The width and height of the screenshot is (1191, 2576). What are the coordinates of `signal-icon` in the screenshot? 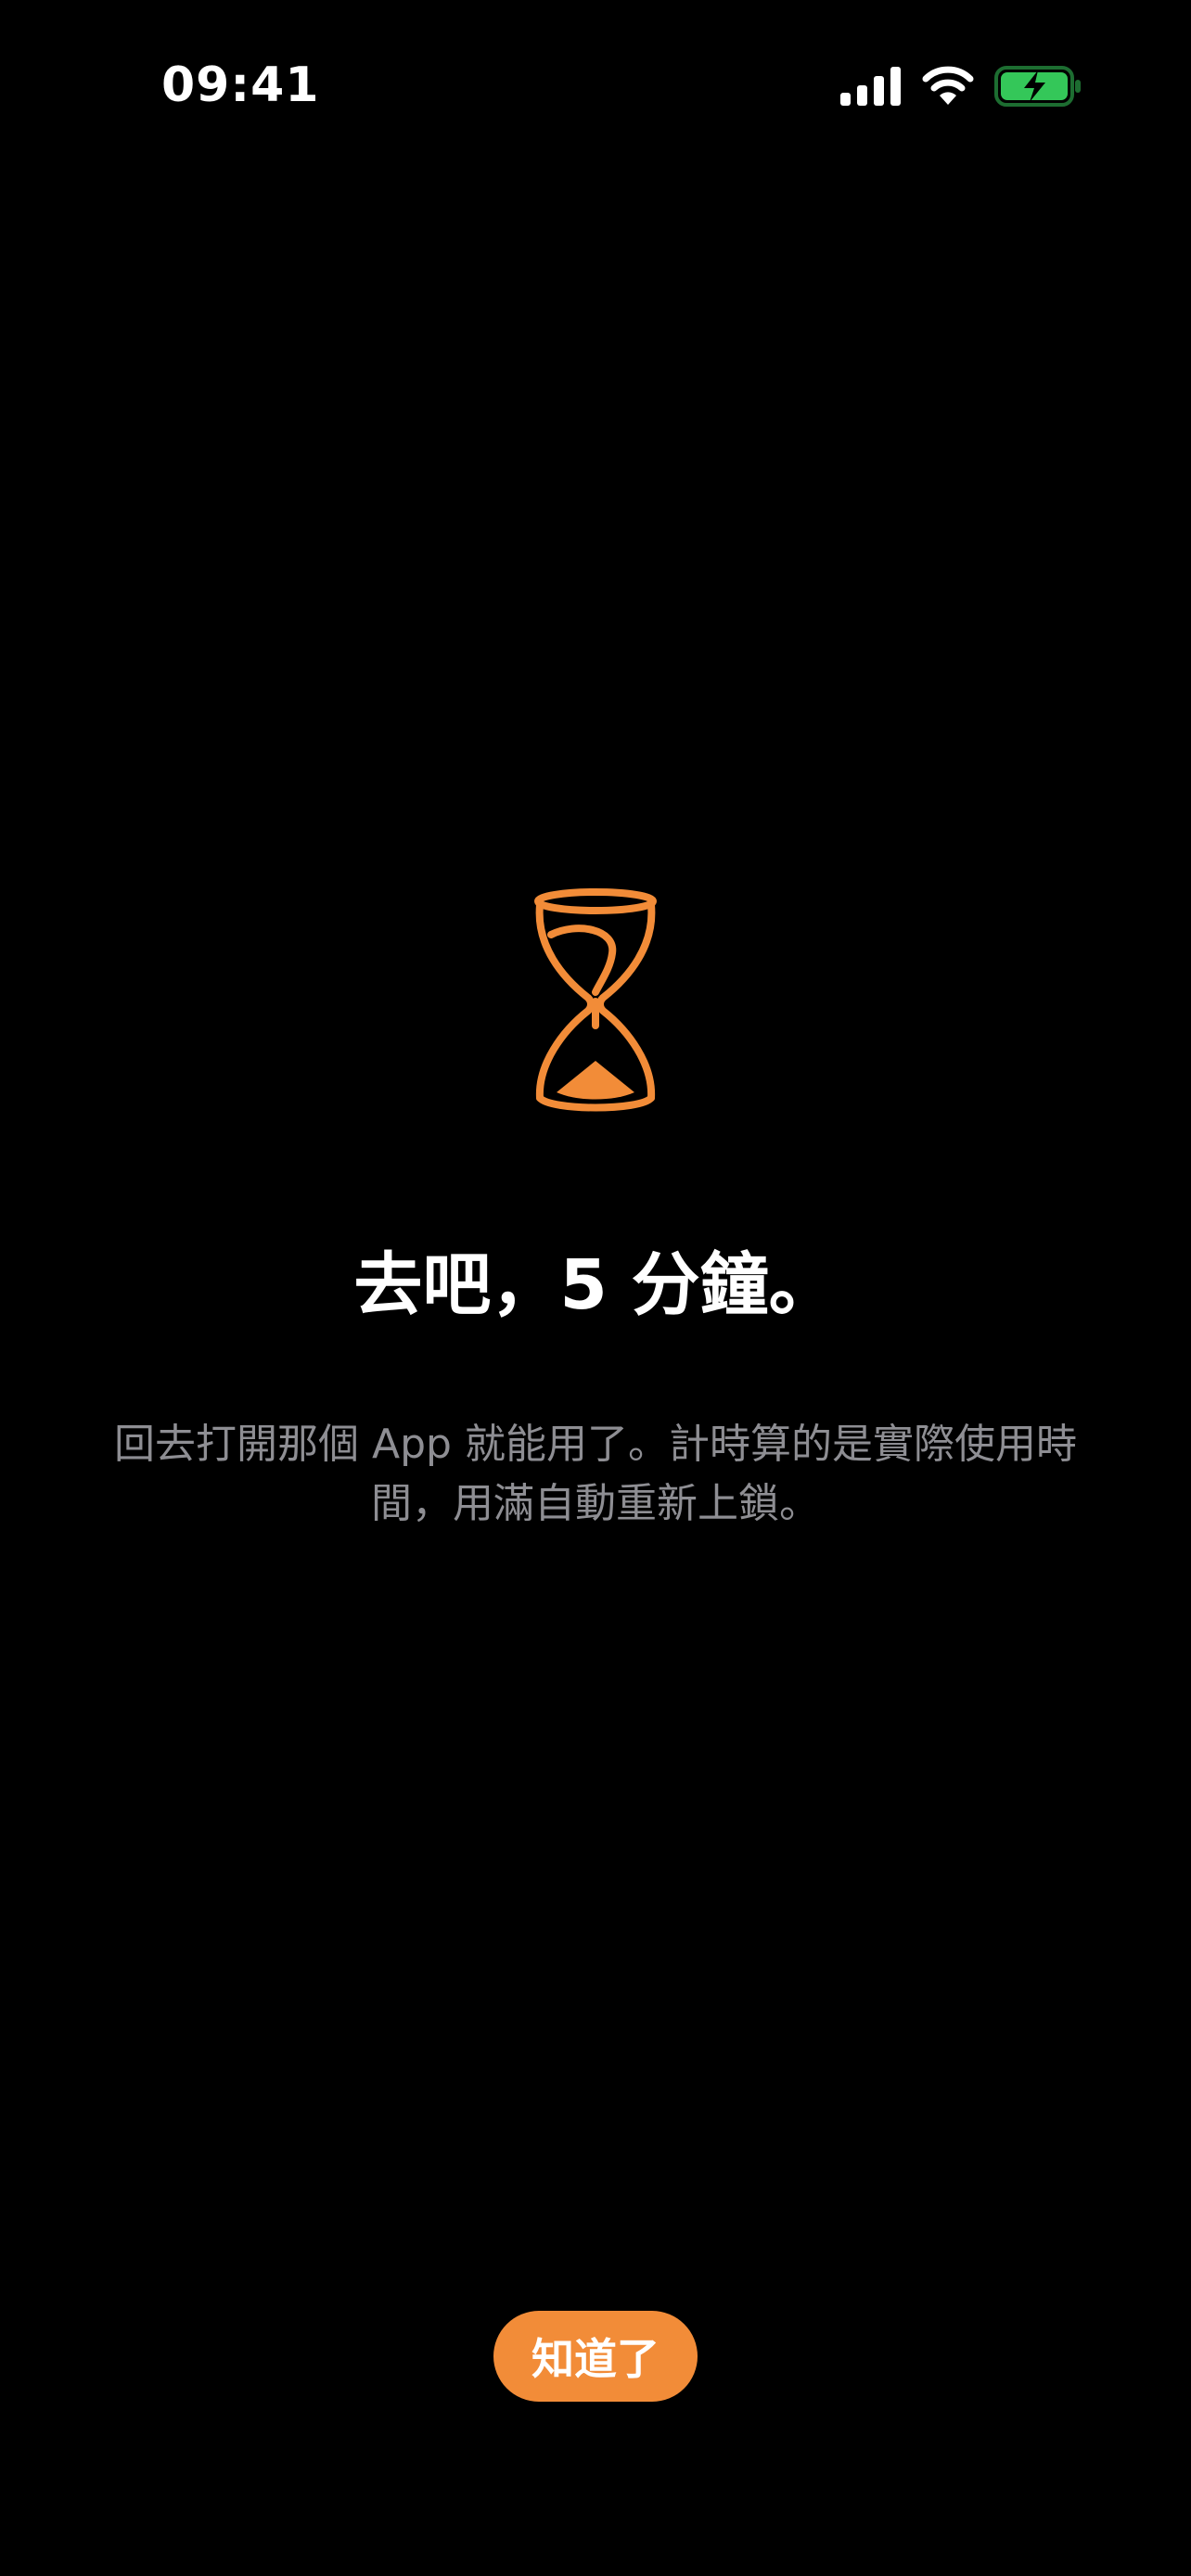 It's located at (871, 87).